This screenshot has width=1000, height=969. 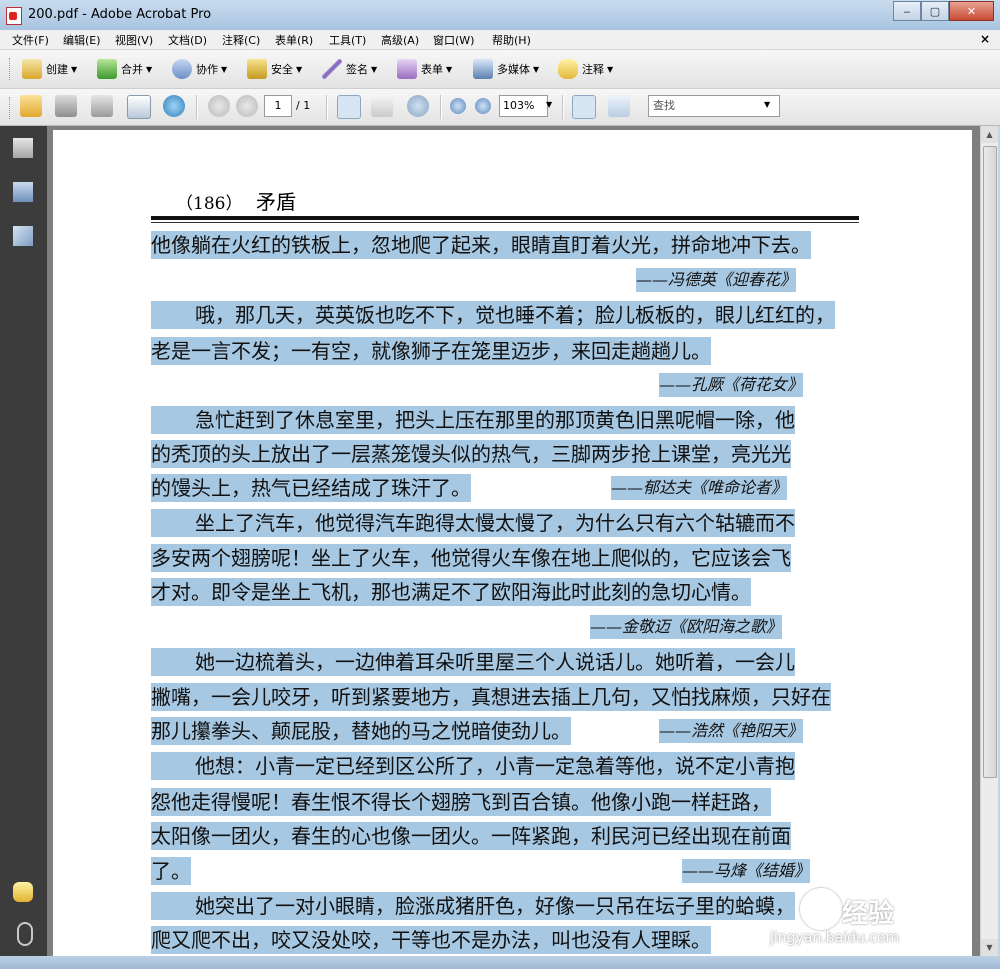 What do you see at coordinates (278, 106) in the screenshot?
I see `page-number-input: 1` at bounding box center [278, 106].